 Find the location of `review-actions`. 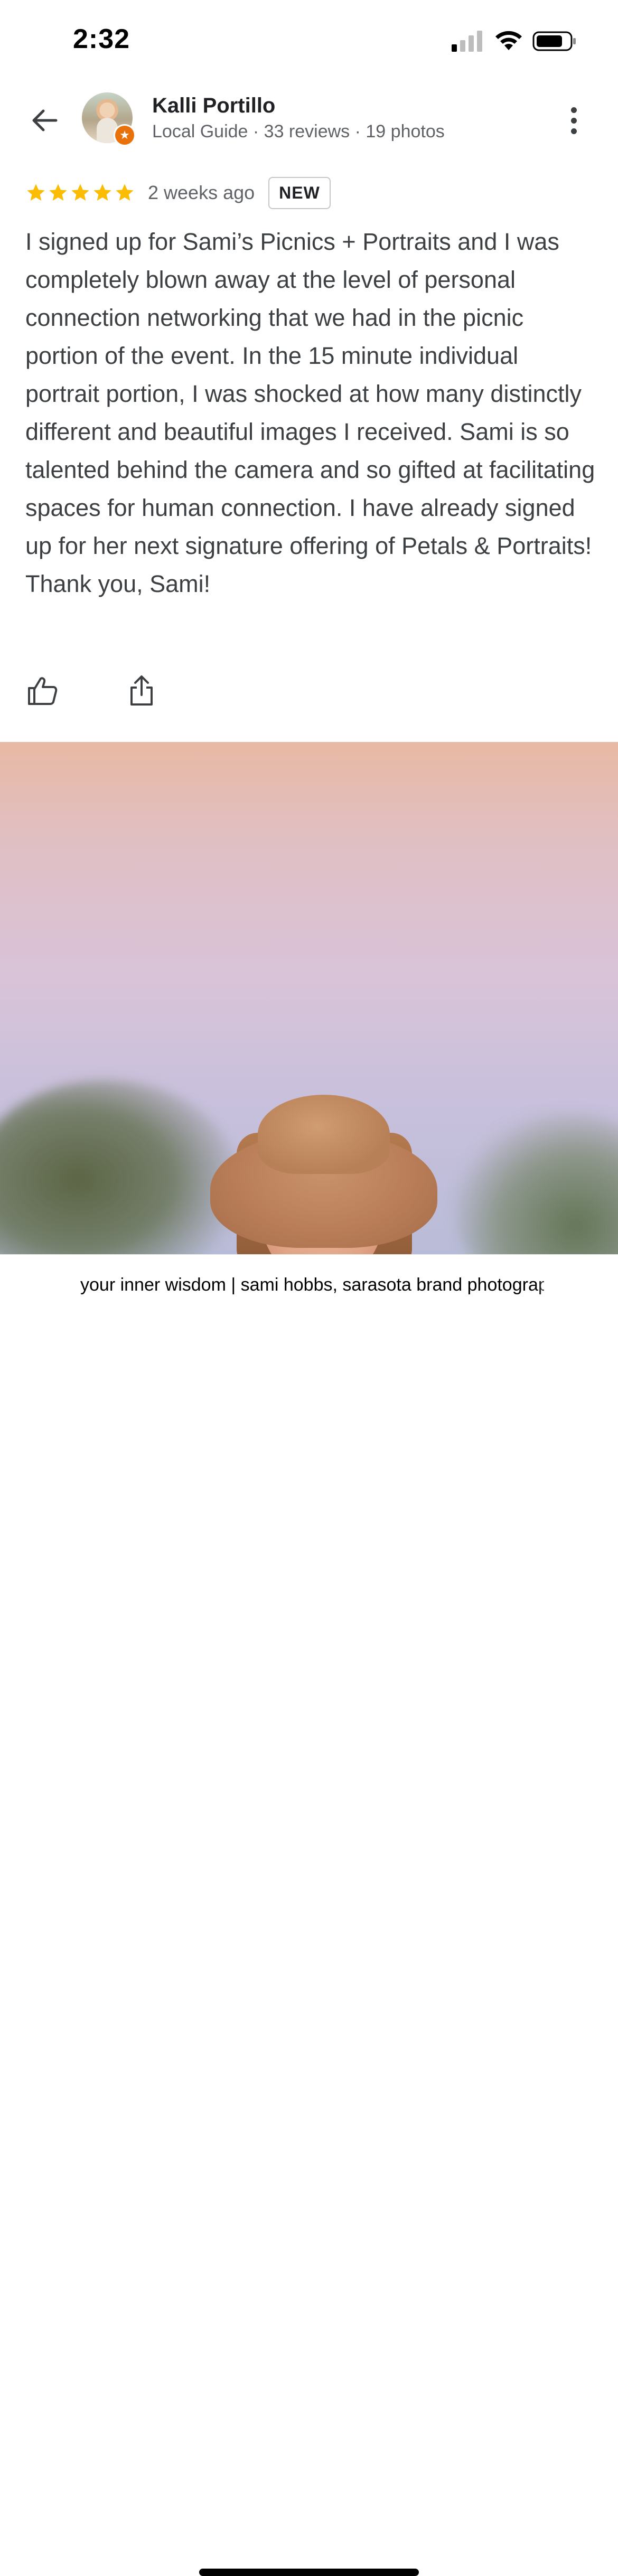

review-actions is located at coordinates (91, 691).